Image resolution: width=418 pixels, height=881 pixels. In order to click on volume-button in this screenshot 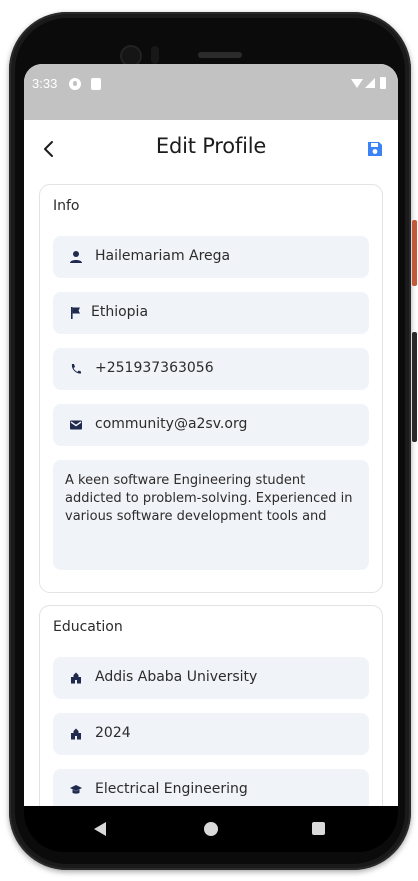, I will do `click(414, 387)`.